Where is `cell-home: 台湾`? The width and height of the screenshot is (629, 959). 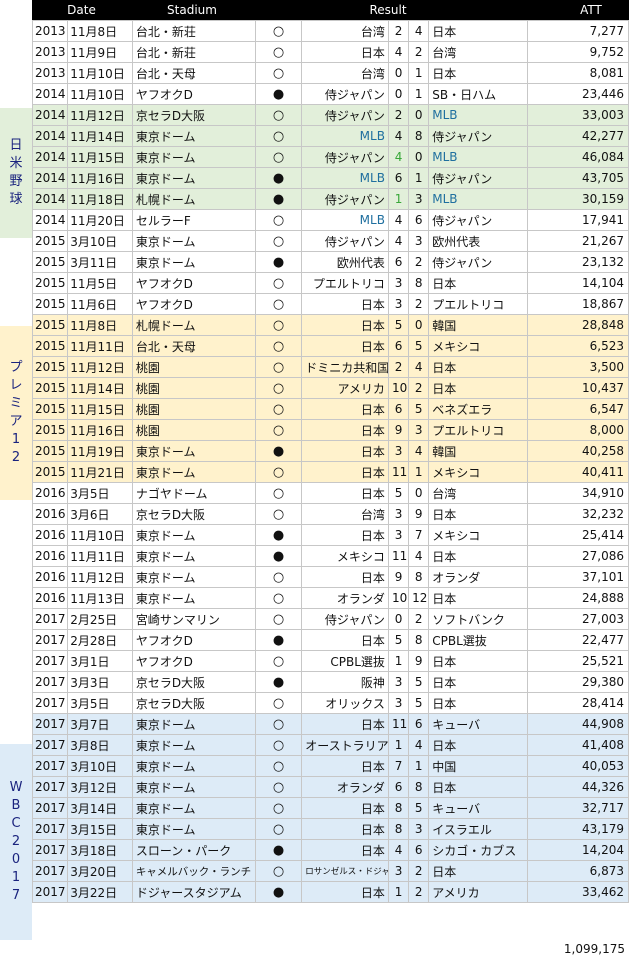
cell-home: 台湾 is located at coordinates (345, 31).